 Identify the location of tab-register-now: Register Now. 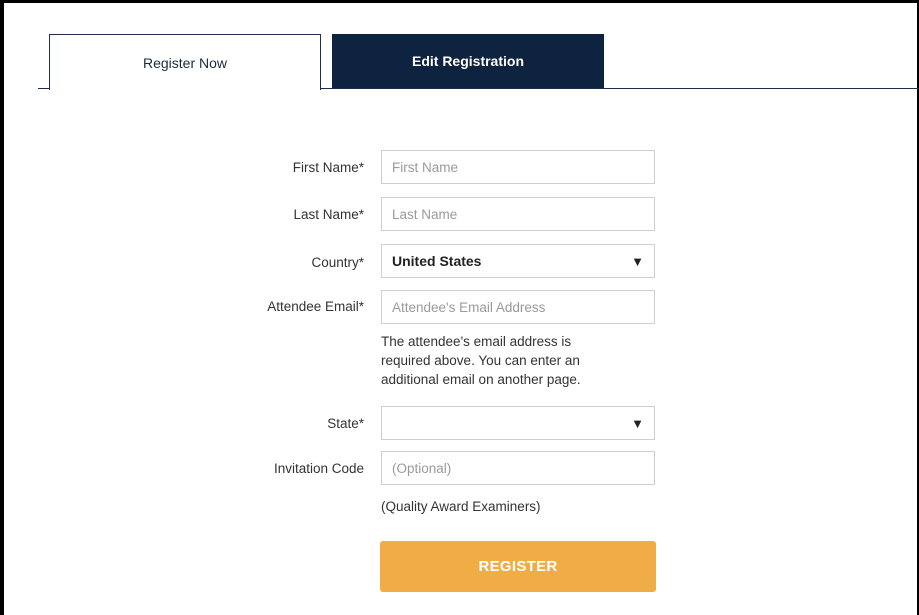
(185, 62).